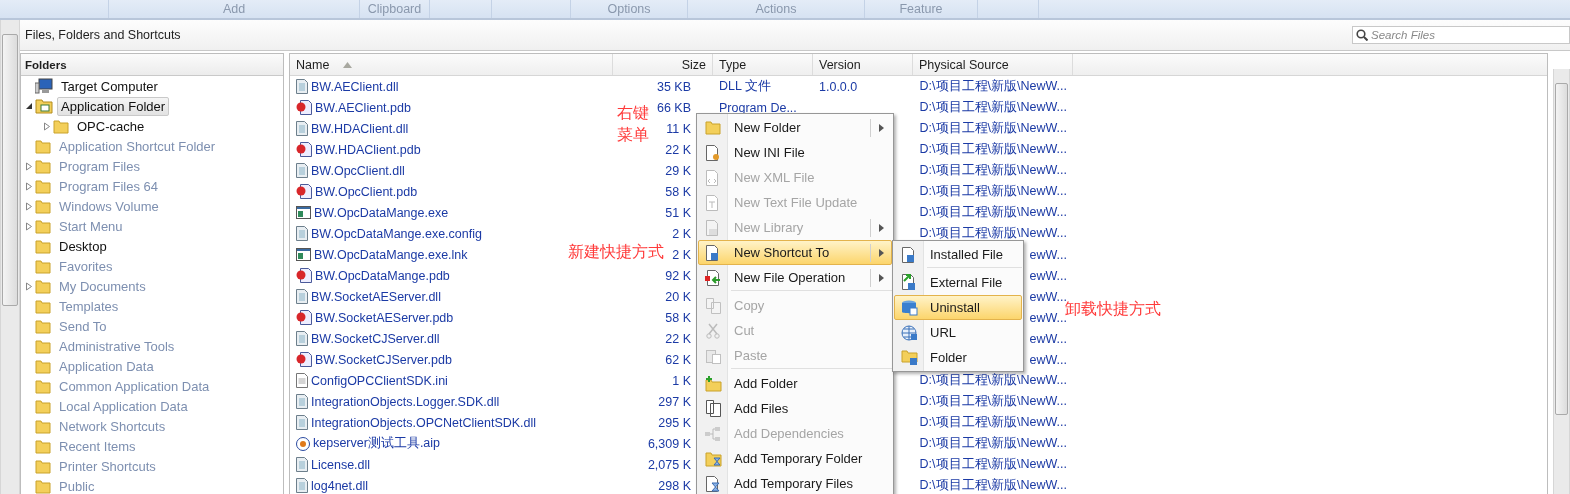 This screenshot has height=494, width=1570. What do you see at coordinates (360, 128) in the screenshot?
I see `file-name: BW.HDAClient.dll` at bounding box center [360, 128].